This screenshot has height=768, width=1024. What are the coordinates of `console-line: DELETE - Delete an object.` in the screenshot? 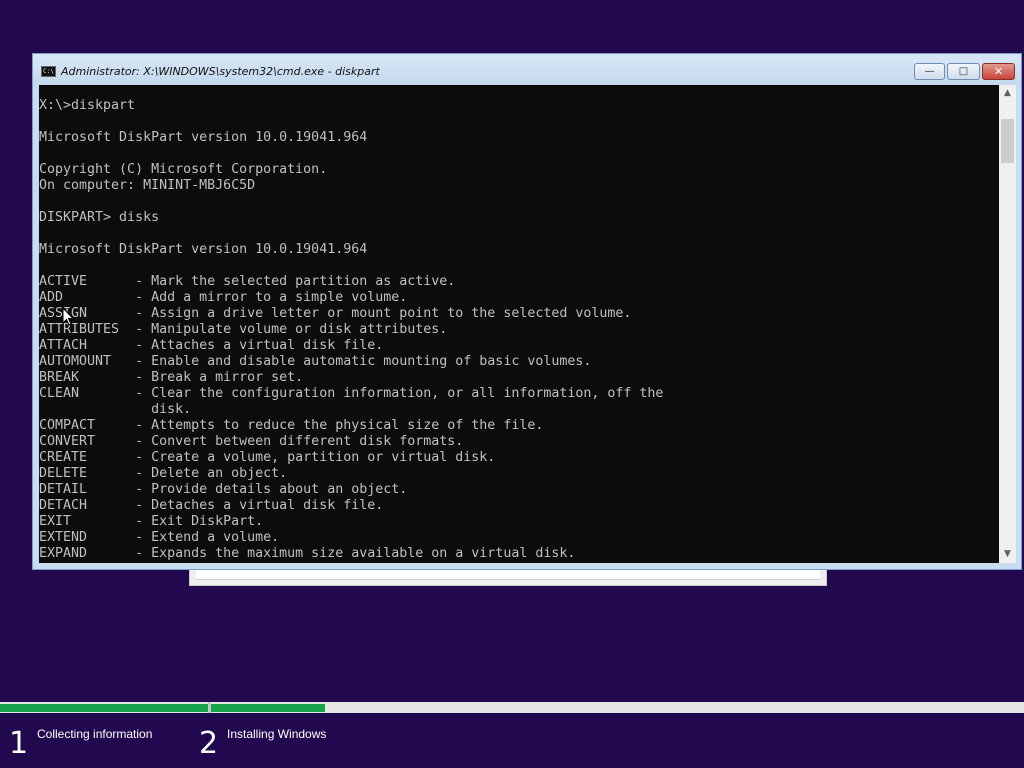 It's located at (163, 473).